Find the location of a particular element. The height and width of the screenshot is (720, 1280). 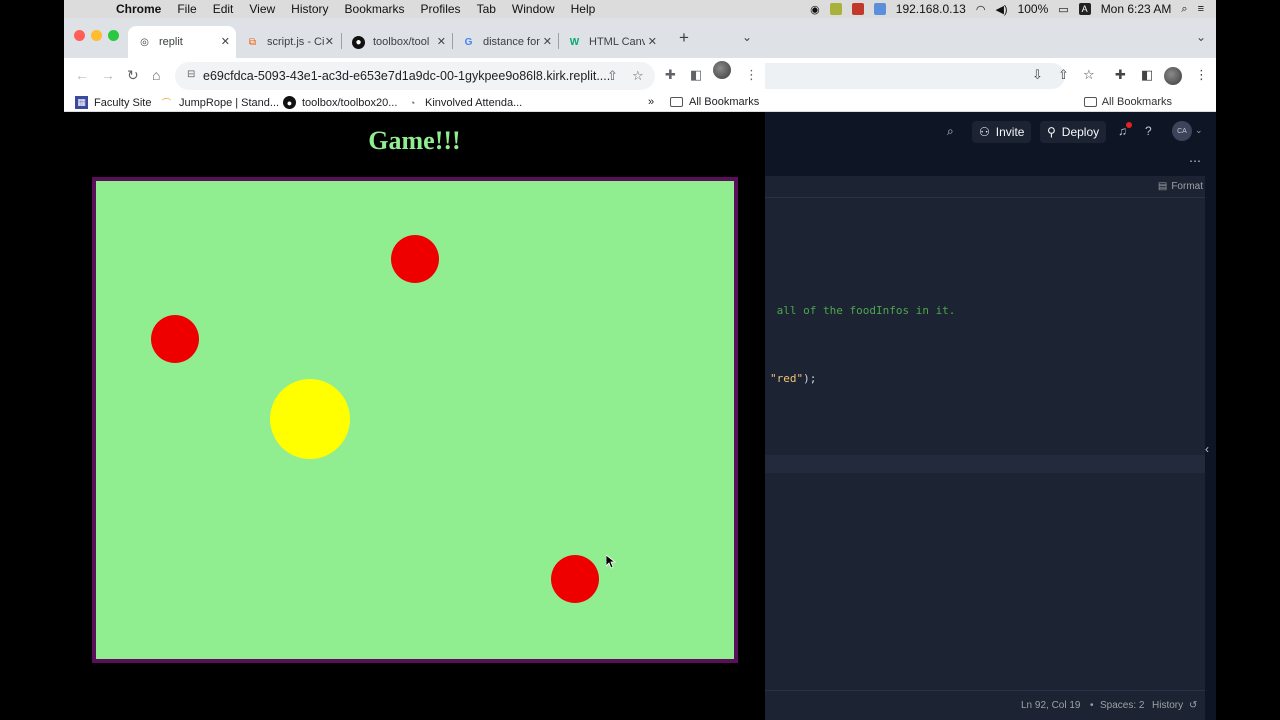

tab-script-js: ⧉ script.js - Ci ✕ is located at coordinates (288, 42).